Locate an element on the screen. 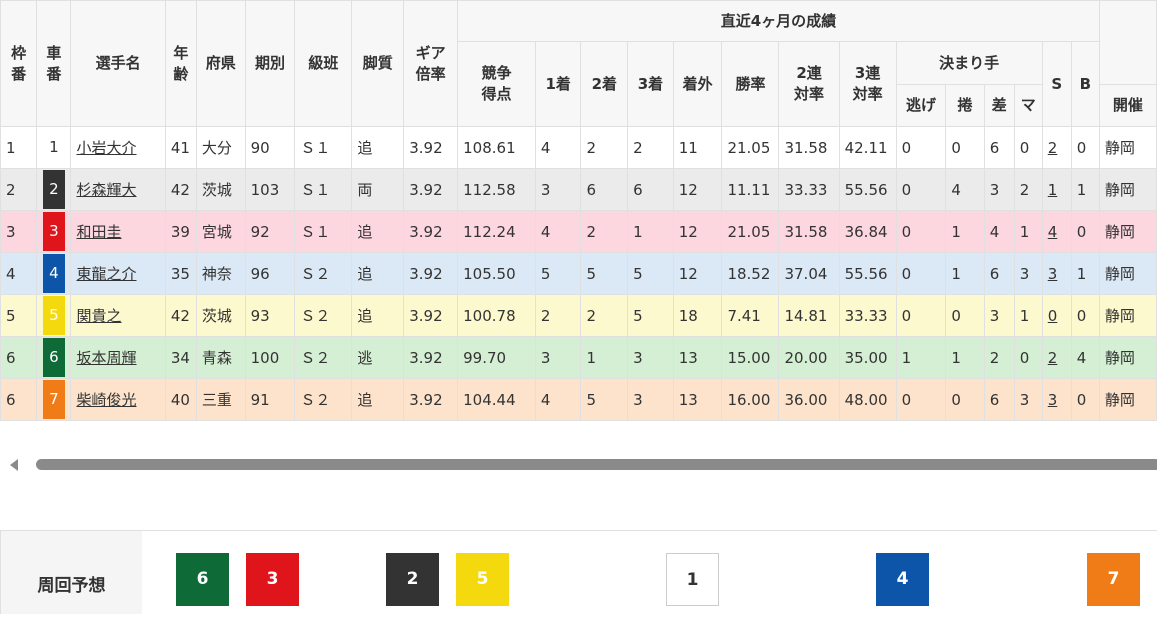 The width and height of the screenshot is (1157, 641). s-cell: 0 is located at coordinates (1056, 315).